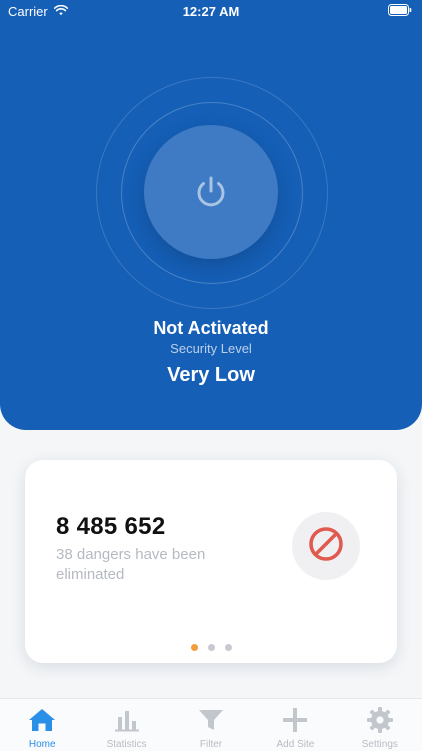  Describe the element at coordinates (211, 744) in the screenshot. I see `tab-filter-label: Filter` at that location.